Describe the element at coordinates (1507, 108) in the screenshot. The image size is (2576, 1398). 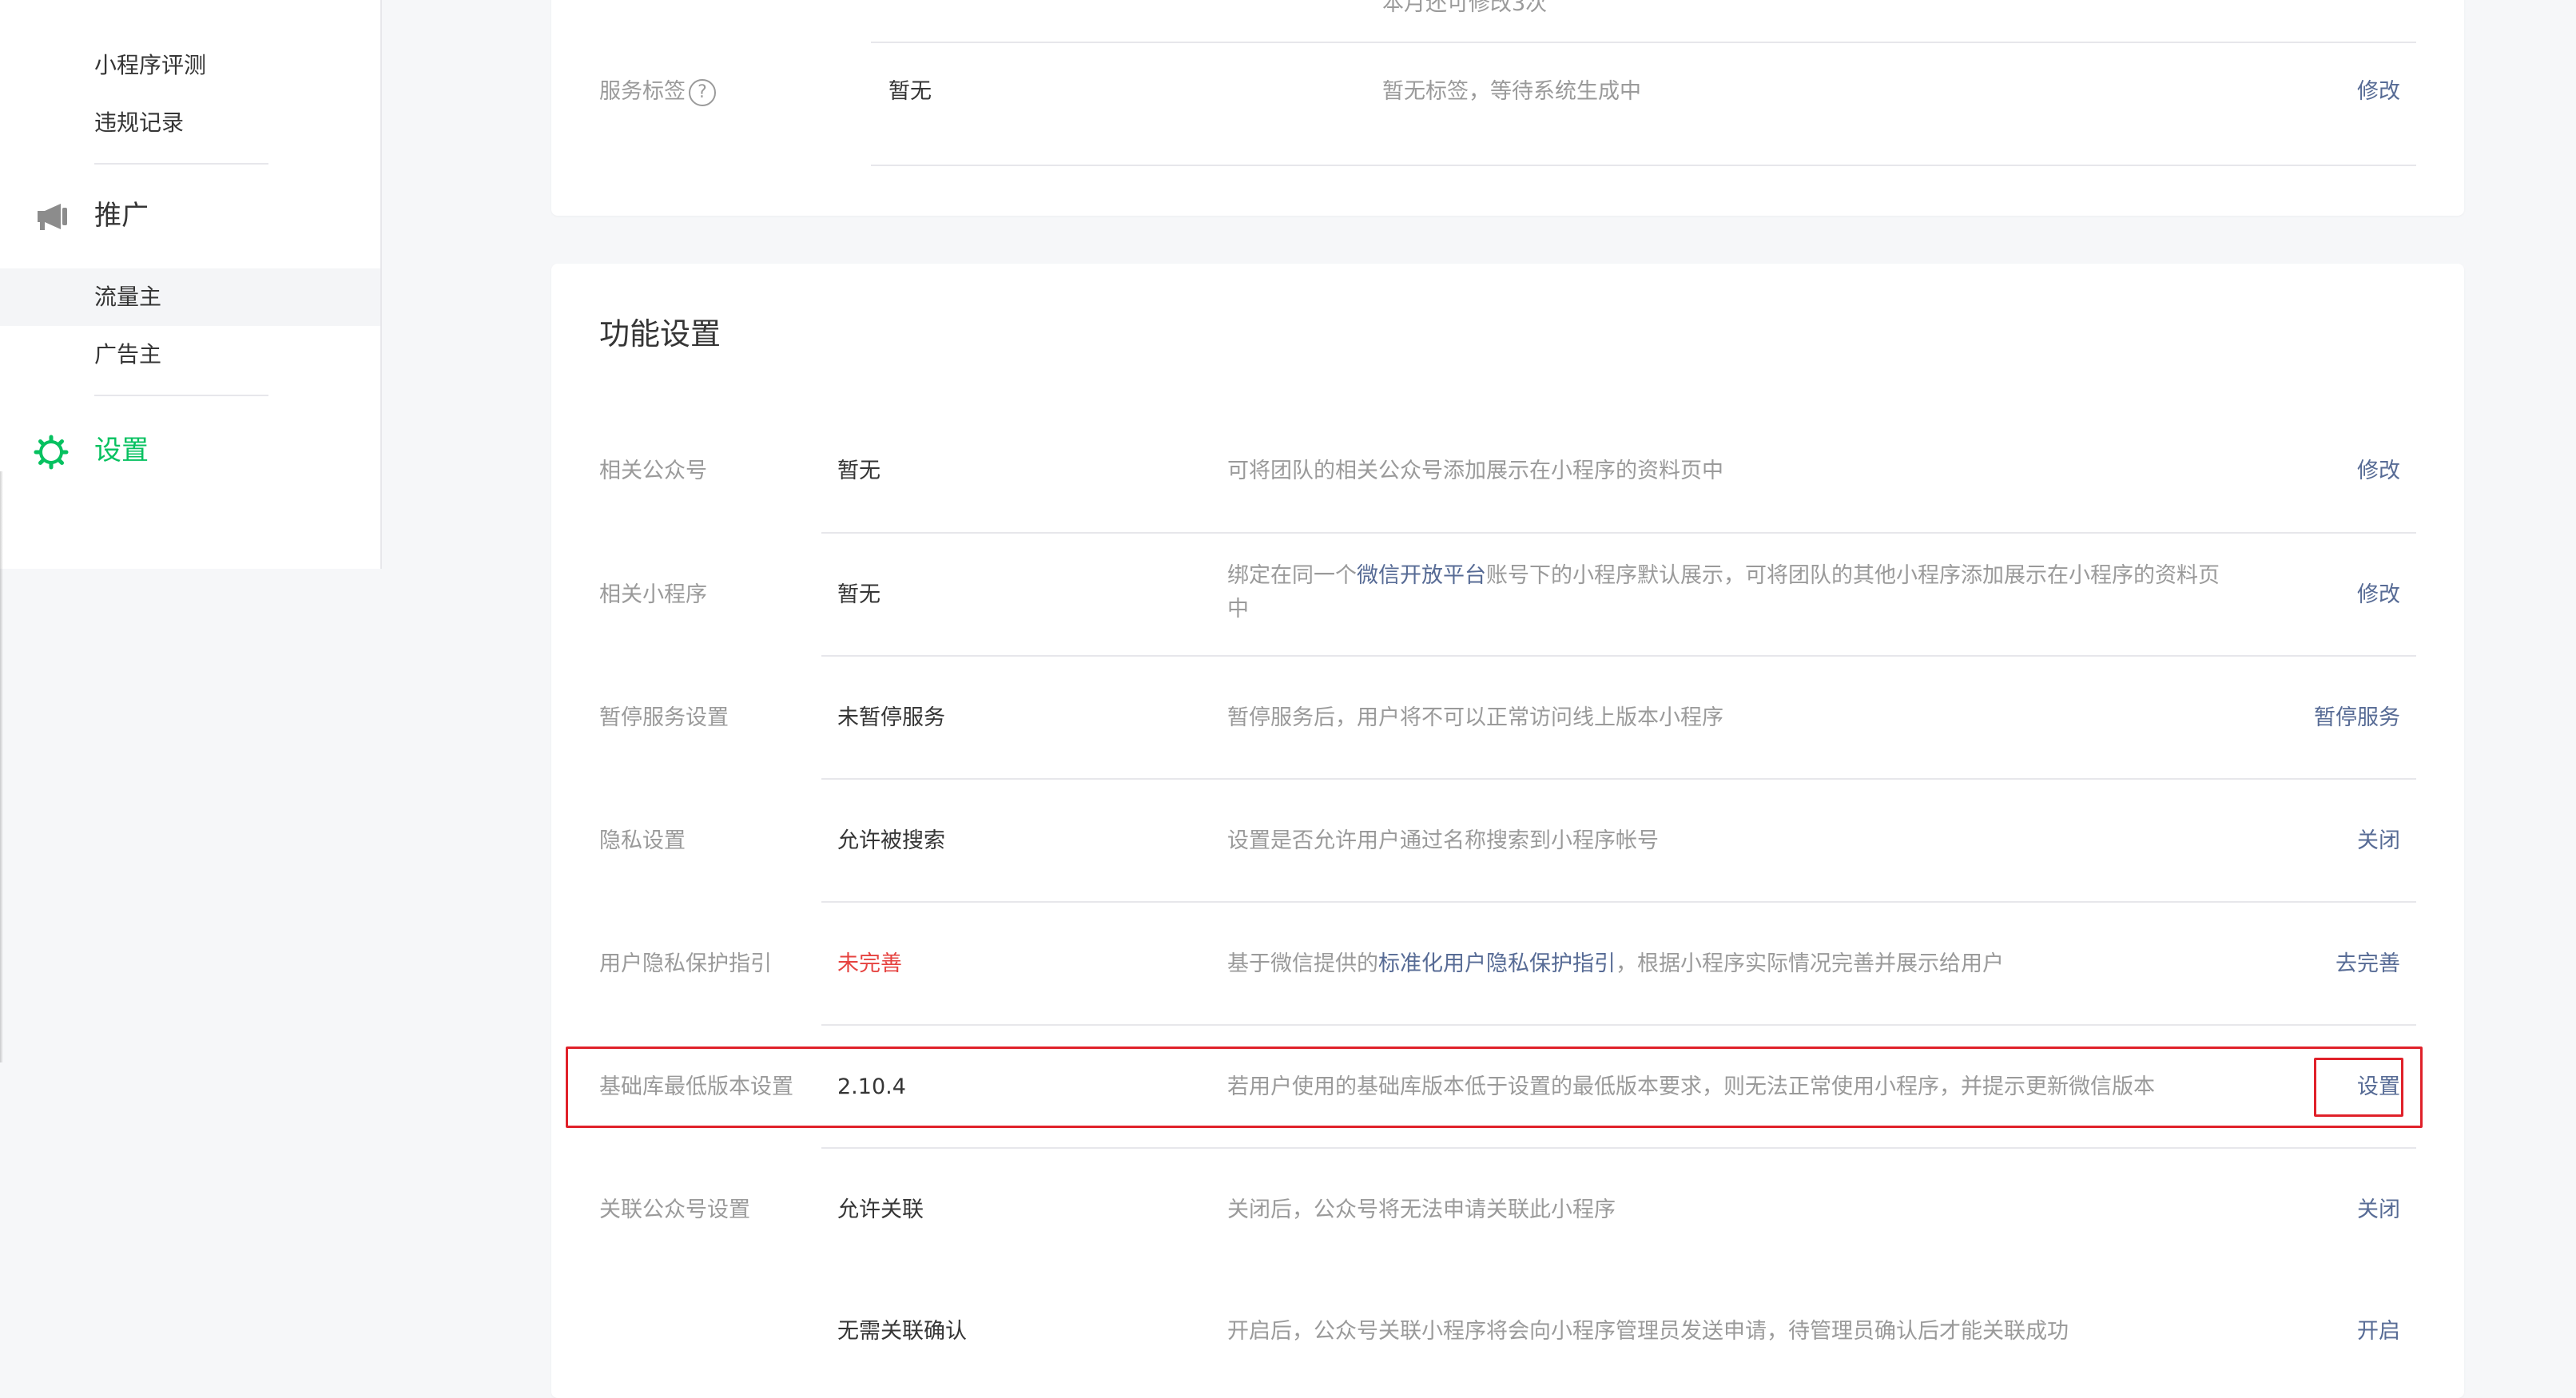
I see `basic-info-card: 本月还可修改3次 服务标签? 暂无 暂无标签，等待系统生成中 修改` at that location.